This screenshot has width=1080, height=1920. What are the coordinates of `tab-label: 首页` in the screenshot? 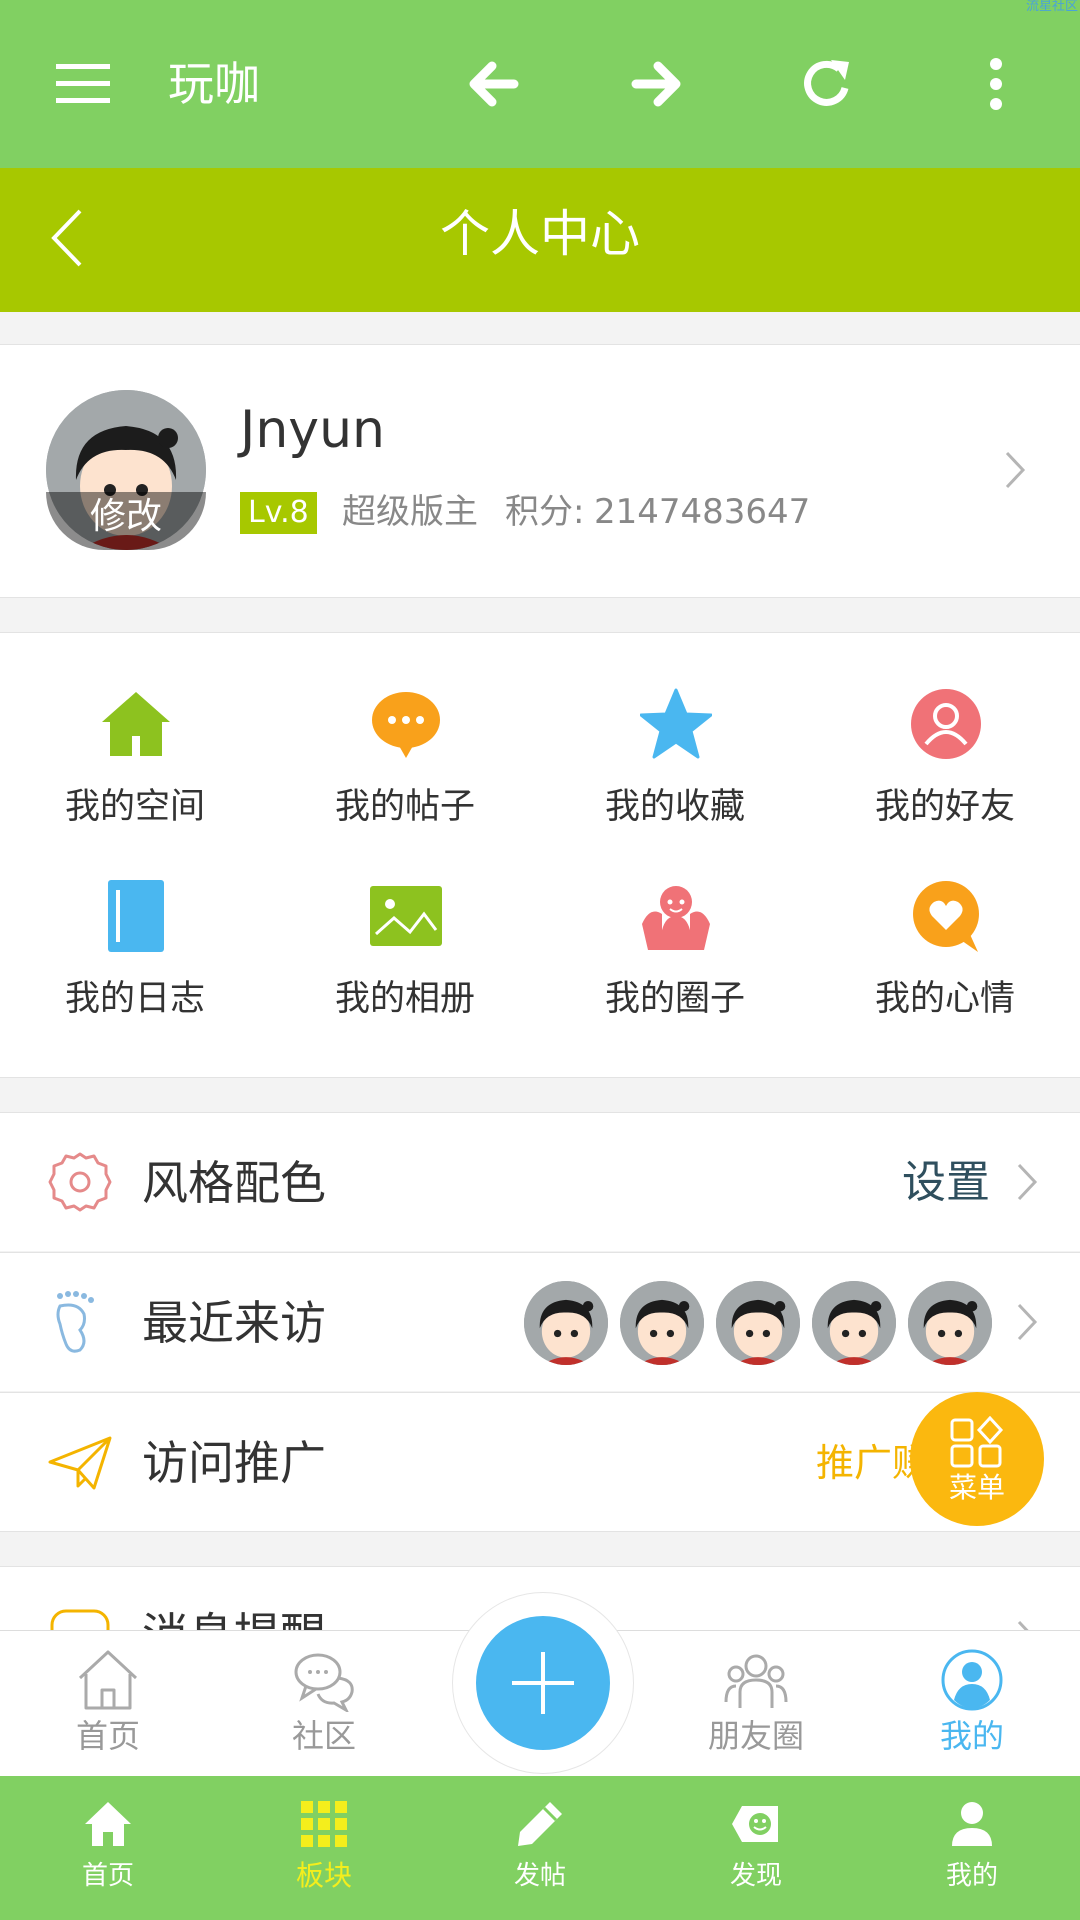 It's located at (107, 1736).